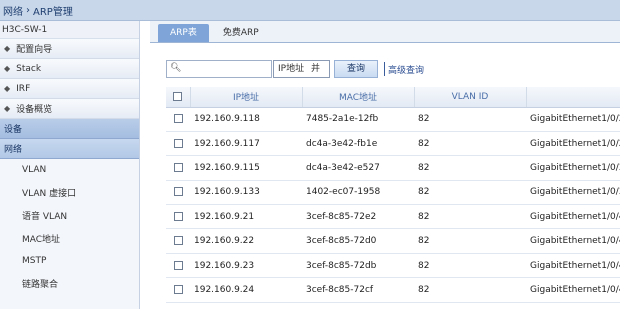  What do you see at coordinates (573, 97) in the screenshot?
I see `column-header-port` at bounding box center [573, 97].